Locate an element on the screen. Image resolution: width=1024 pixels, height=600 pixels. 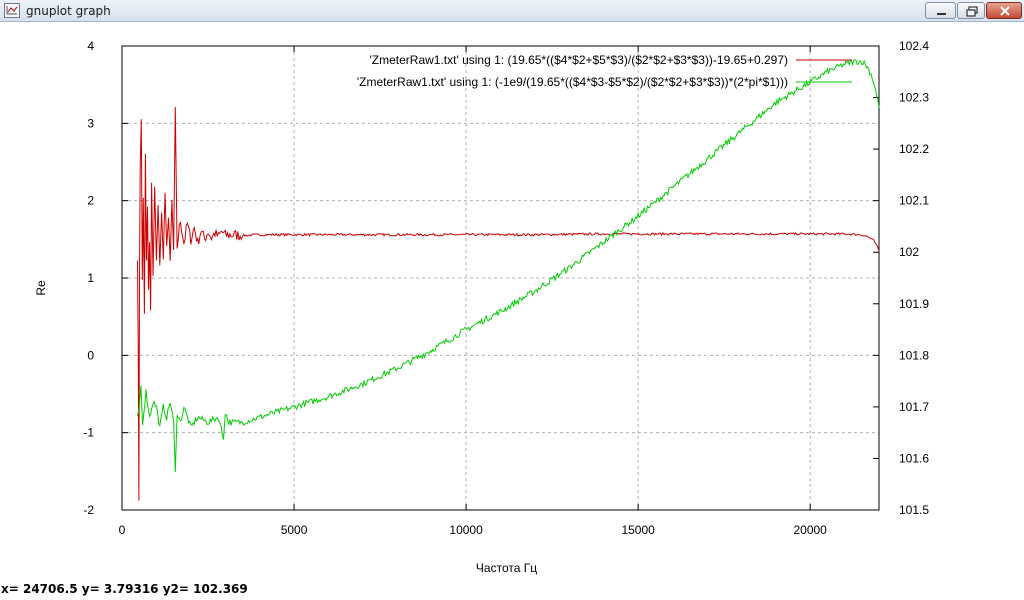
y2-tick-label: 102.3 is located at coordinates (914, 98).